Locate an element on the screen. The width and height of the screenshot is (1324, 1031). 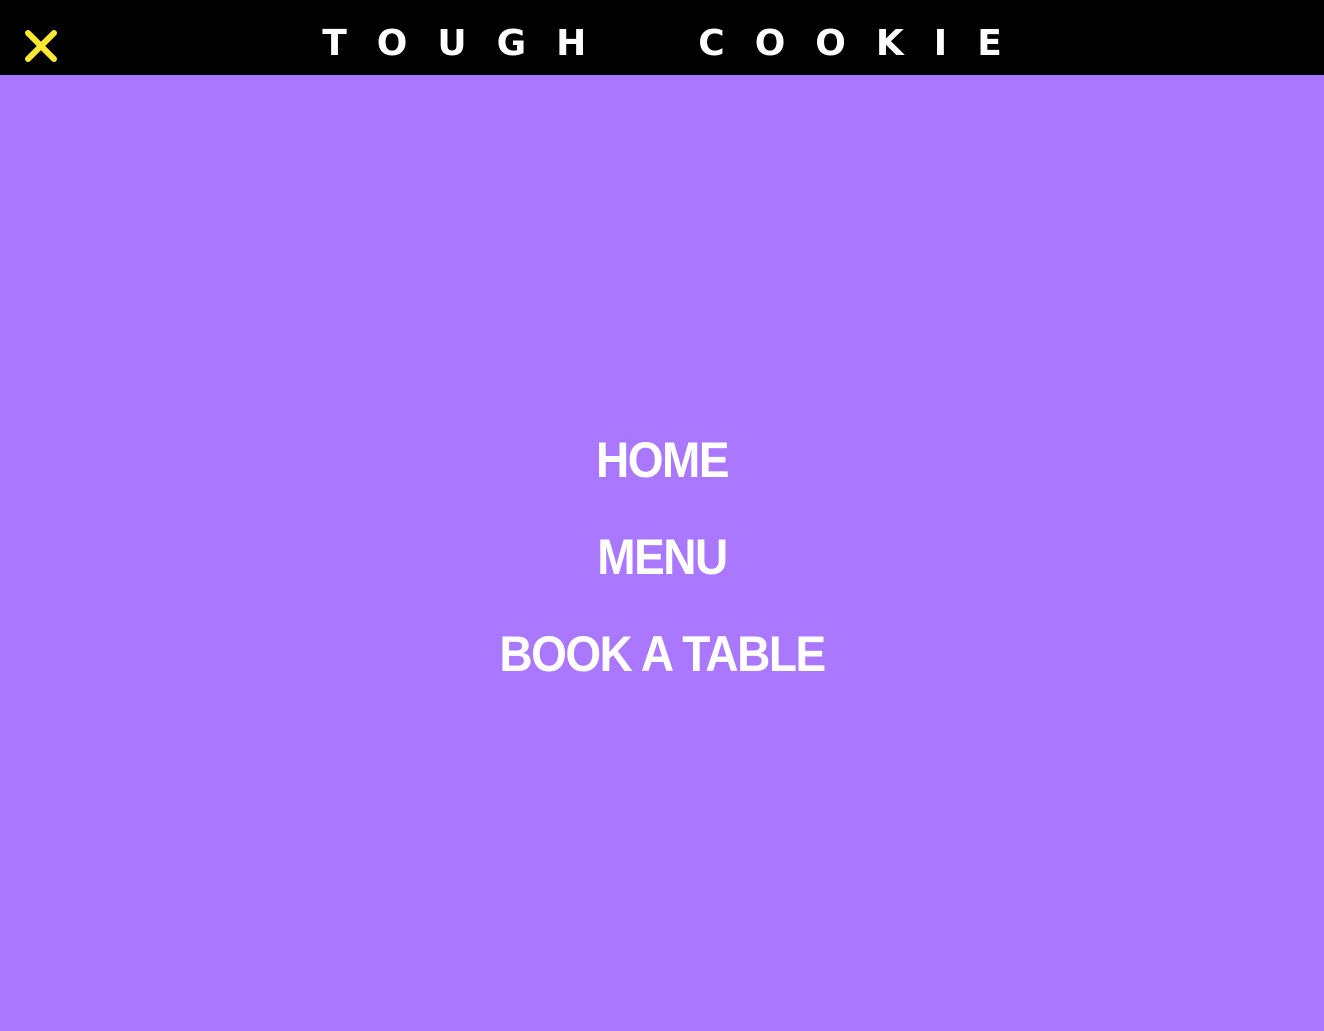
nav-link-book-a-table: BOOK A TABLE is located at coordinates (662, 672).